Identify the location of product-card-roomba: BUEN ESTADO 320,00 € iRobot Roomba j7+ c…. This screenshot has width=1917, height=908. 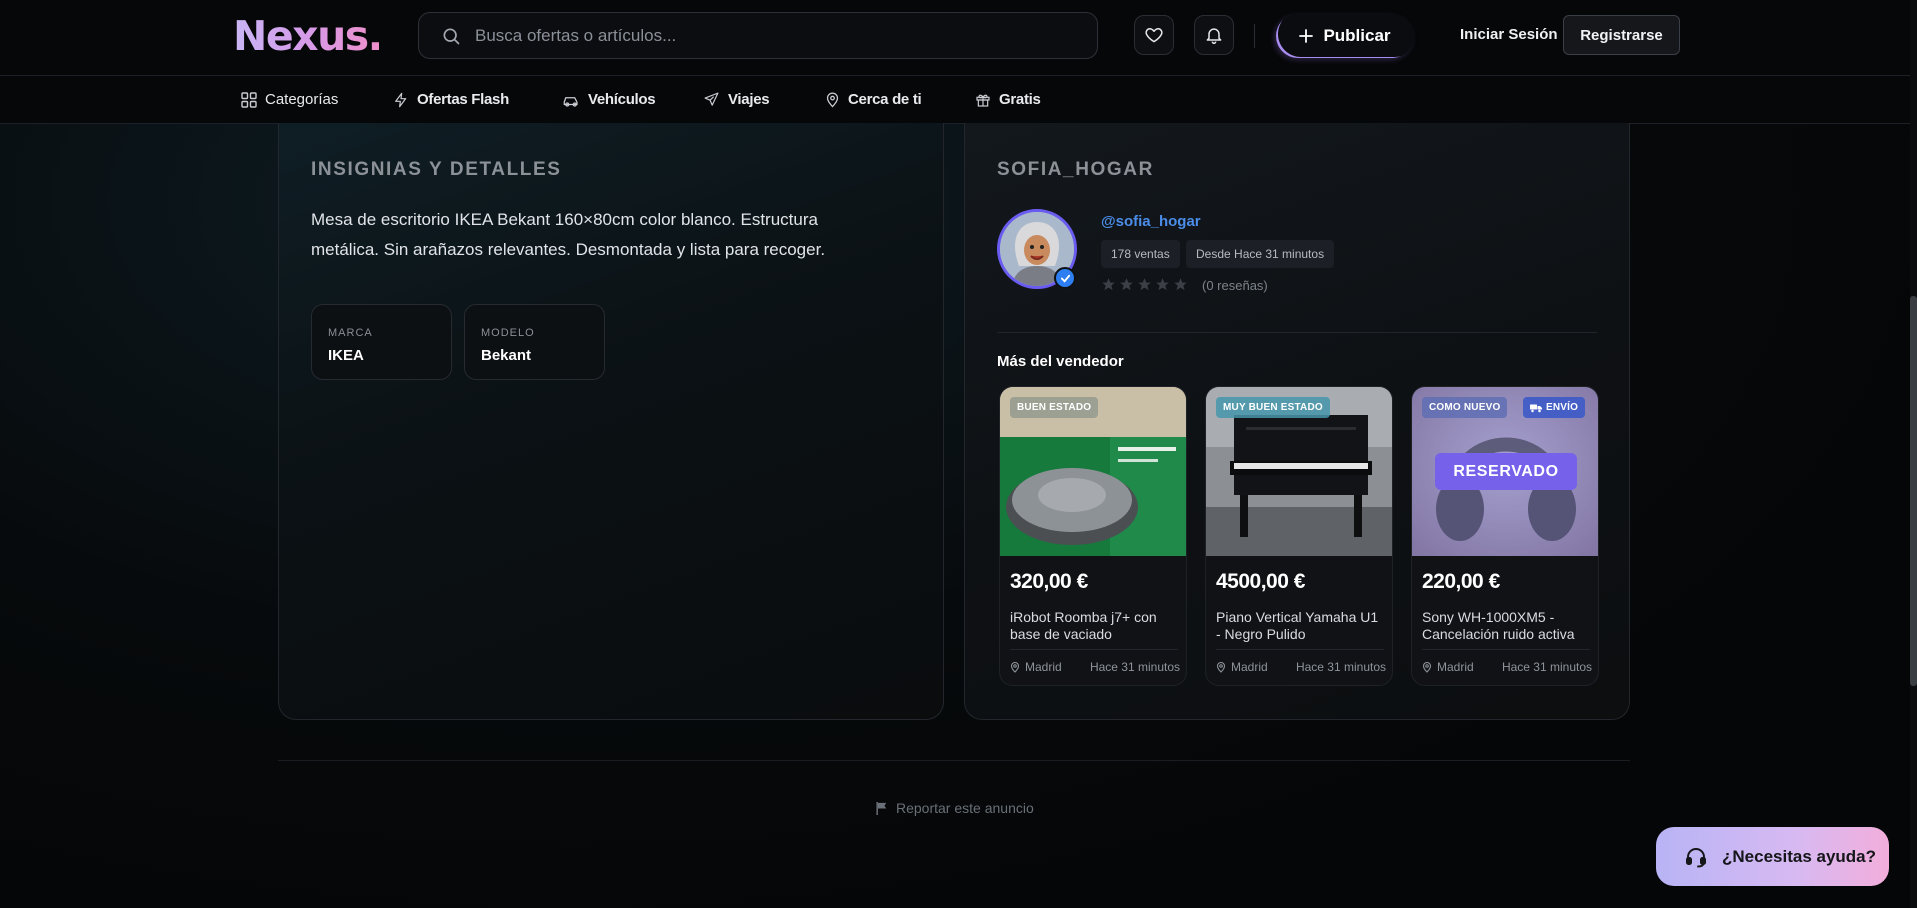
(1093, 536).